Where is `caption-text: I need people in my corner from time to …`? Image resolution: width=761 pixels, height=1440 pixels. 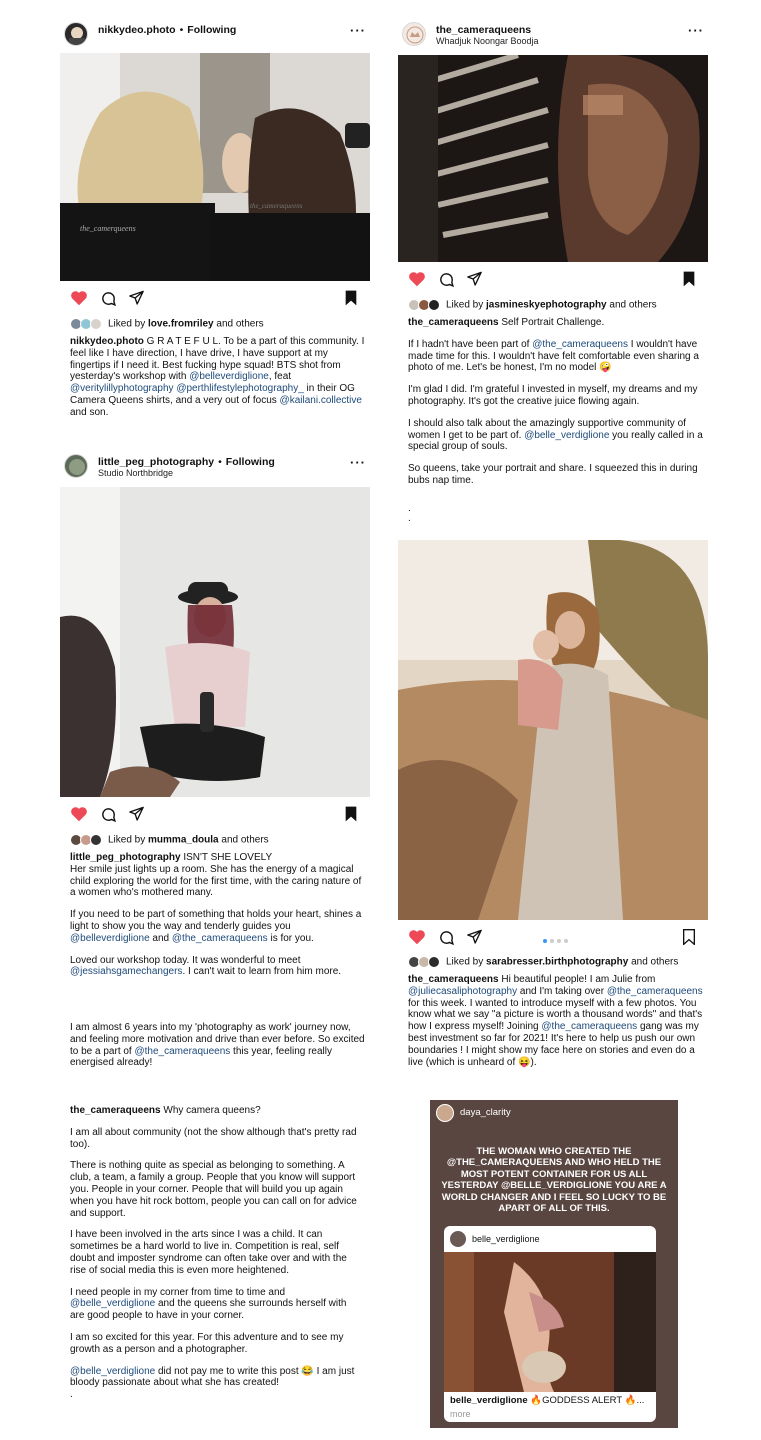
caption-text: I need people in my corner from time to … is located at coordinates (178, 1292).